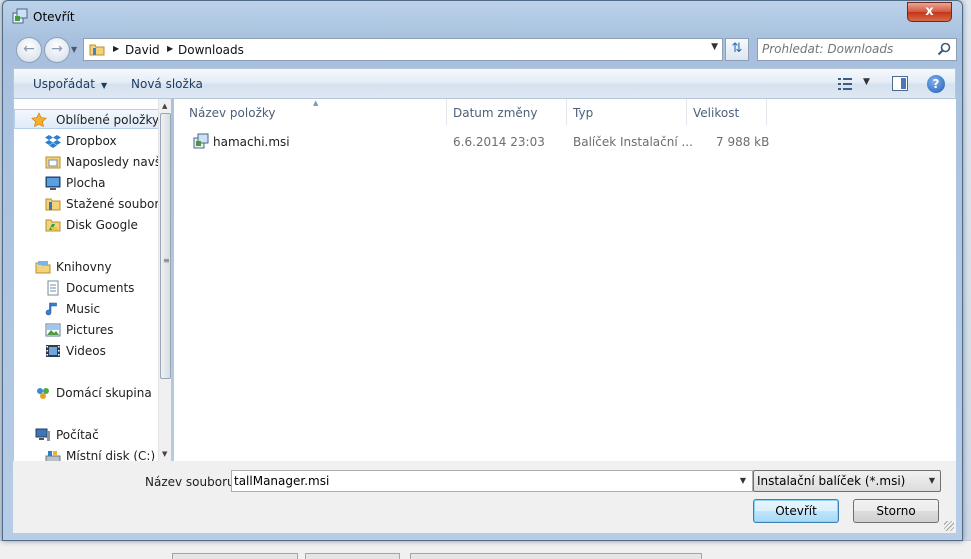 The width and height of the screenshot is (971, 559). Describe the element at coordinates (403, 49) in the screenshot. I see `address-bar: ▶ David ▶ Downloads ▼` at that location.